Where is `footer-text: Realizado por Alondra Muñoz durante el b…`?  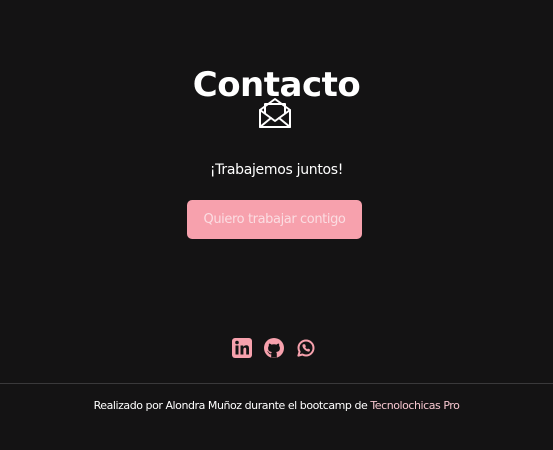 footer-text: Realizado por Alondra Muñoz durante el b… is located at coordinates (230, 405).